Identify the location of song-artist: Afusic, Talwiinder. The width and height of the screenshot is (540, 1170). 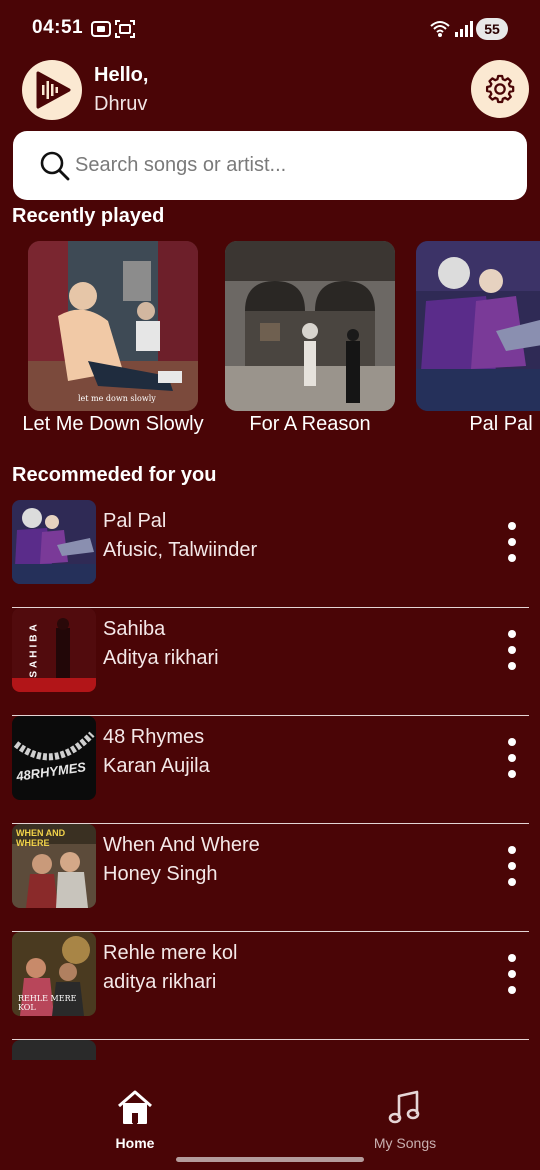
(180, 550).